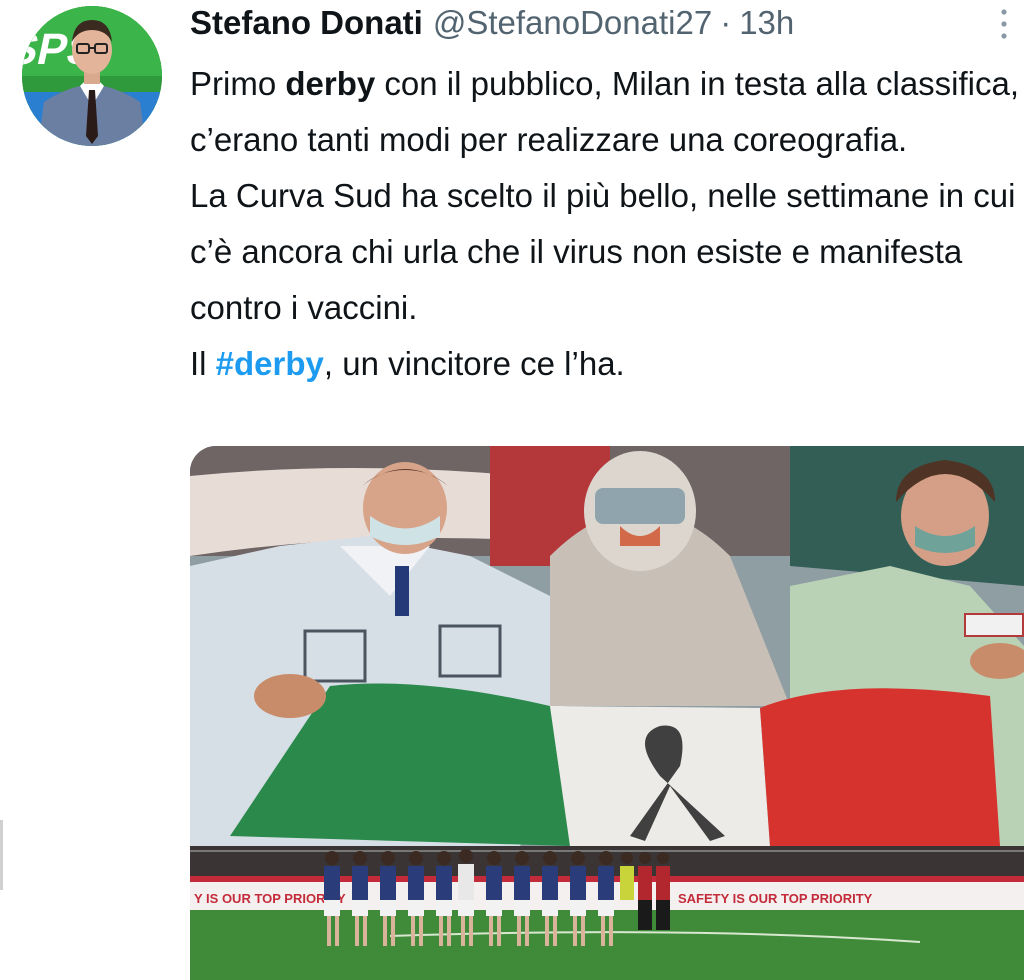 The image size is (1024, 980). What do you see at coordinates (203, 363) in the screenshot?
I see `tweet-text-segment: Il` at bounding box center [203, 363].